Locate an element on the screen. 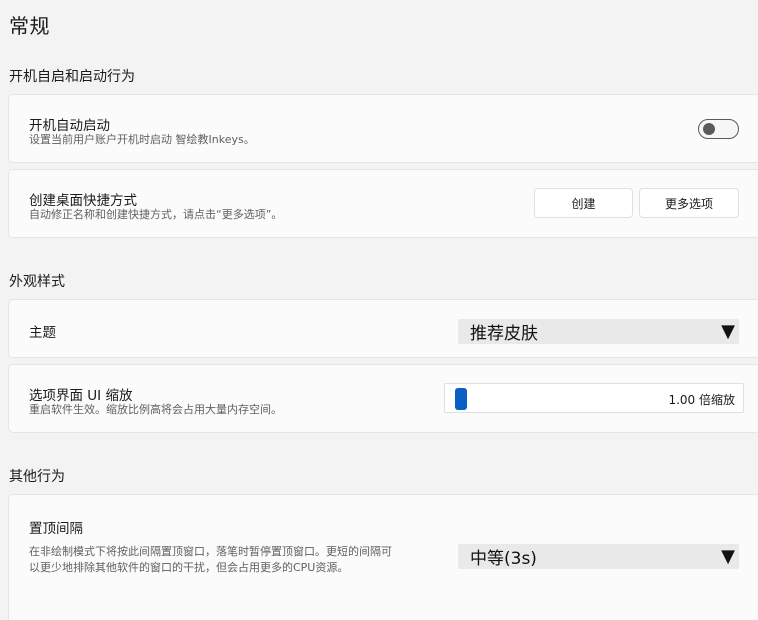 Image resolution: width=758 pixels, height=620 pixels. toggle-knob is located at coordinates (709, 129).